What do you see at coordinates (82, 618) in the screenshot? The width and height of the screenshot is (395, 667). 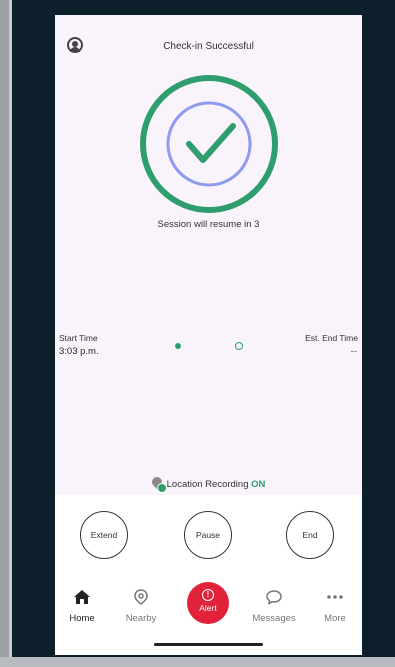 I see `nav-home-label: Home` at bounding box center [82, 618].